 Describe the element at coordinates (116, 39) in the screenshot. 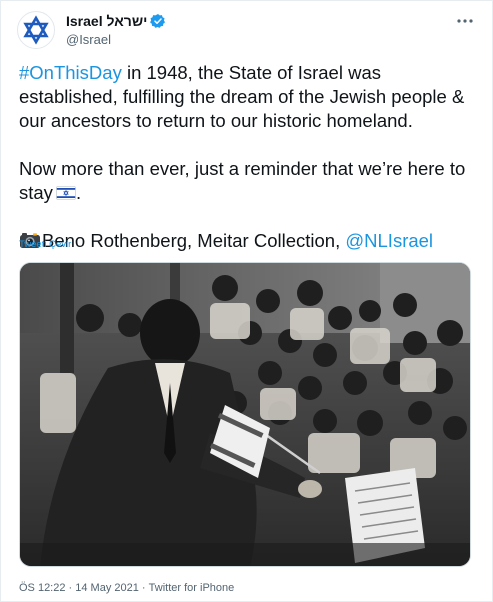

I see `user-handle: @Israel` at that location.